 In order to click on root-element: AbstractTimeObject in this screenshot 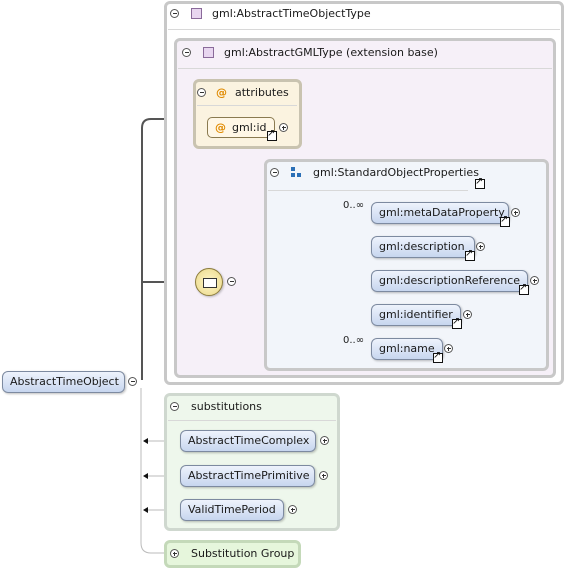, I will do `click(63, 382)`.